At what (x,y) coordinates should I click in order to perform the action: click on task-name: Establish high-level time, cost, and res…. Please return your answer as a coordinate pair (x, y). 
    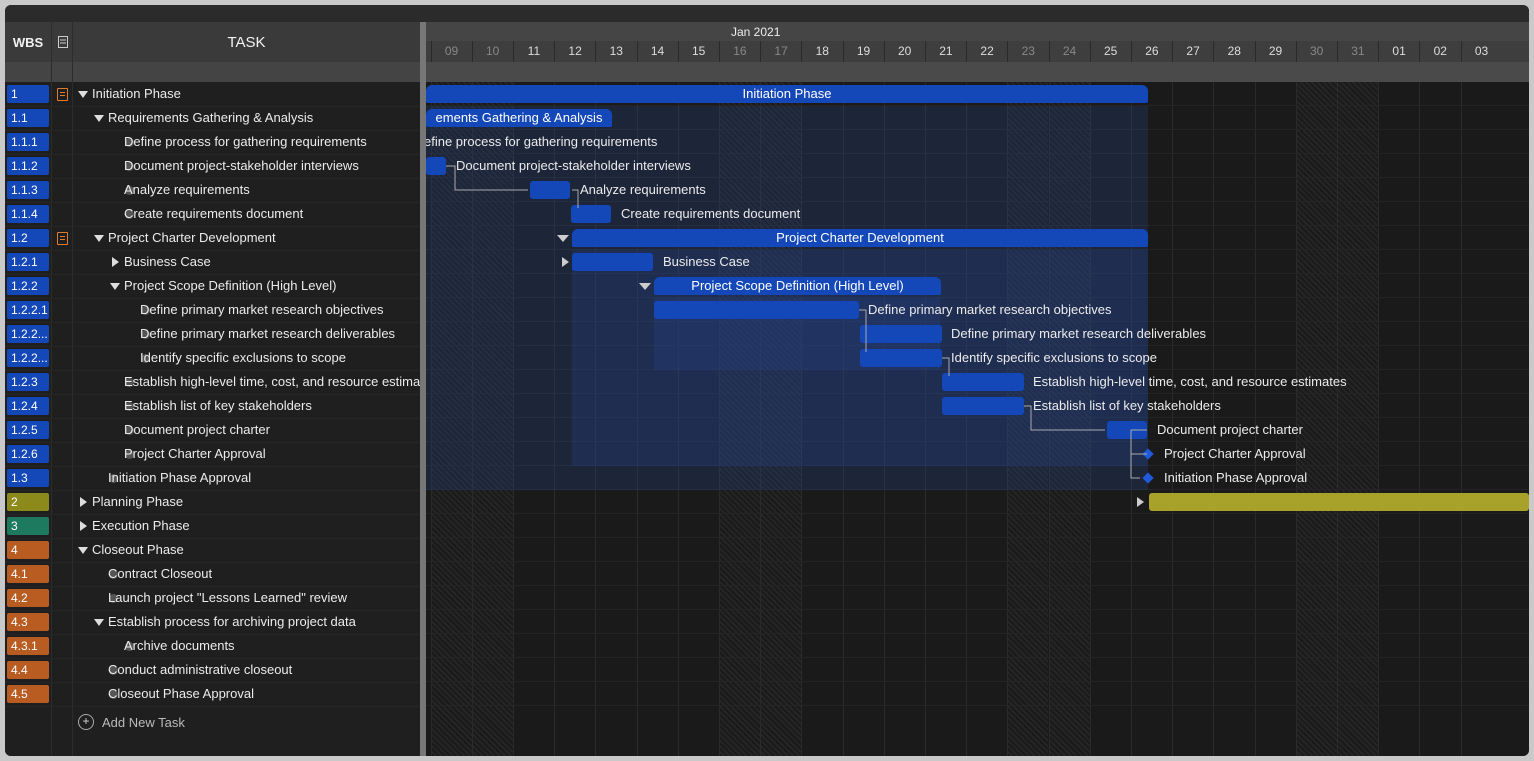
    Looking at the image, I should click on (272, 382).